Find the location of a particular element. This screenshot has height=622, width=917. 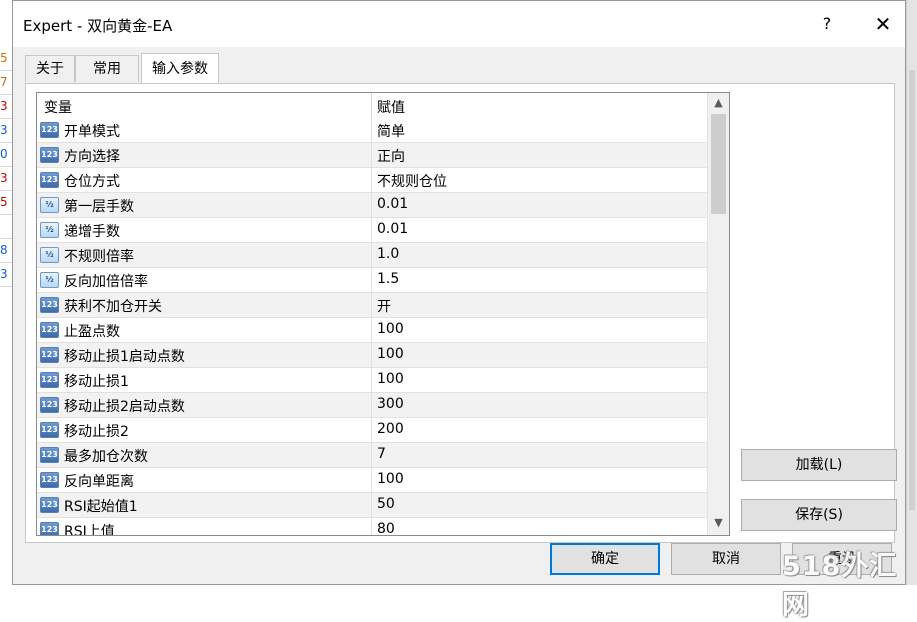

parameter-name: 获利不加仓开关 is located at coordinates (113, 307).